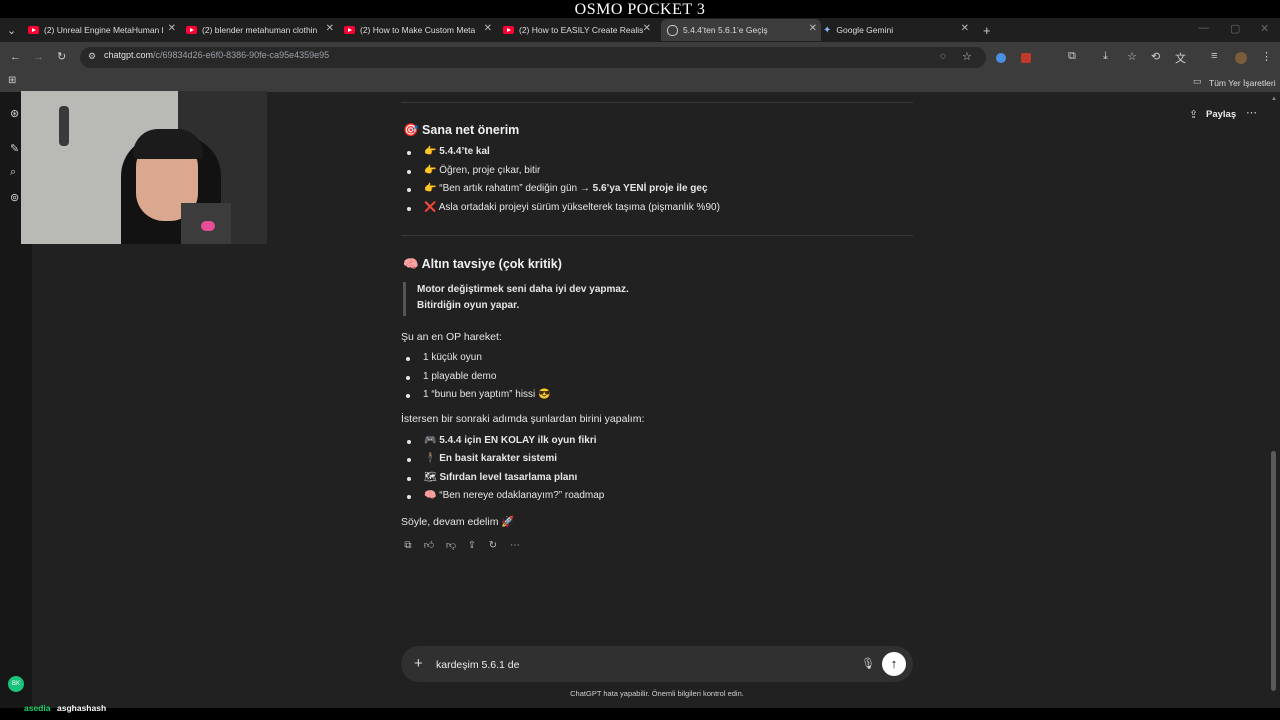 The height and width of the screenshot is (720, 1280). What do you see at coordinates (1241, 58) in the screenshot?
I see `profile-avatar` at bounding box center [1241, 58].